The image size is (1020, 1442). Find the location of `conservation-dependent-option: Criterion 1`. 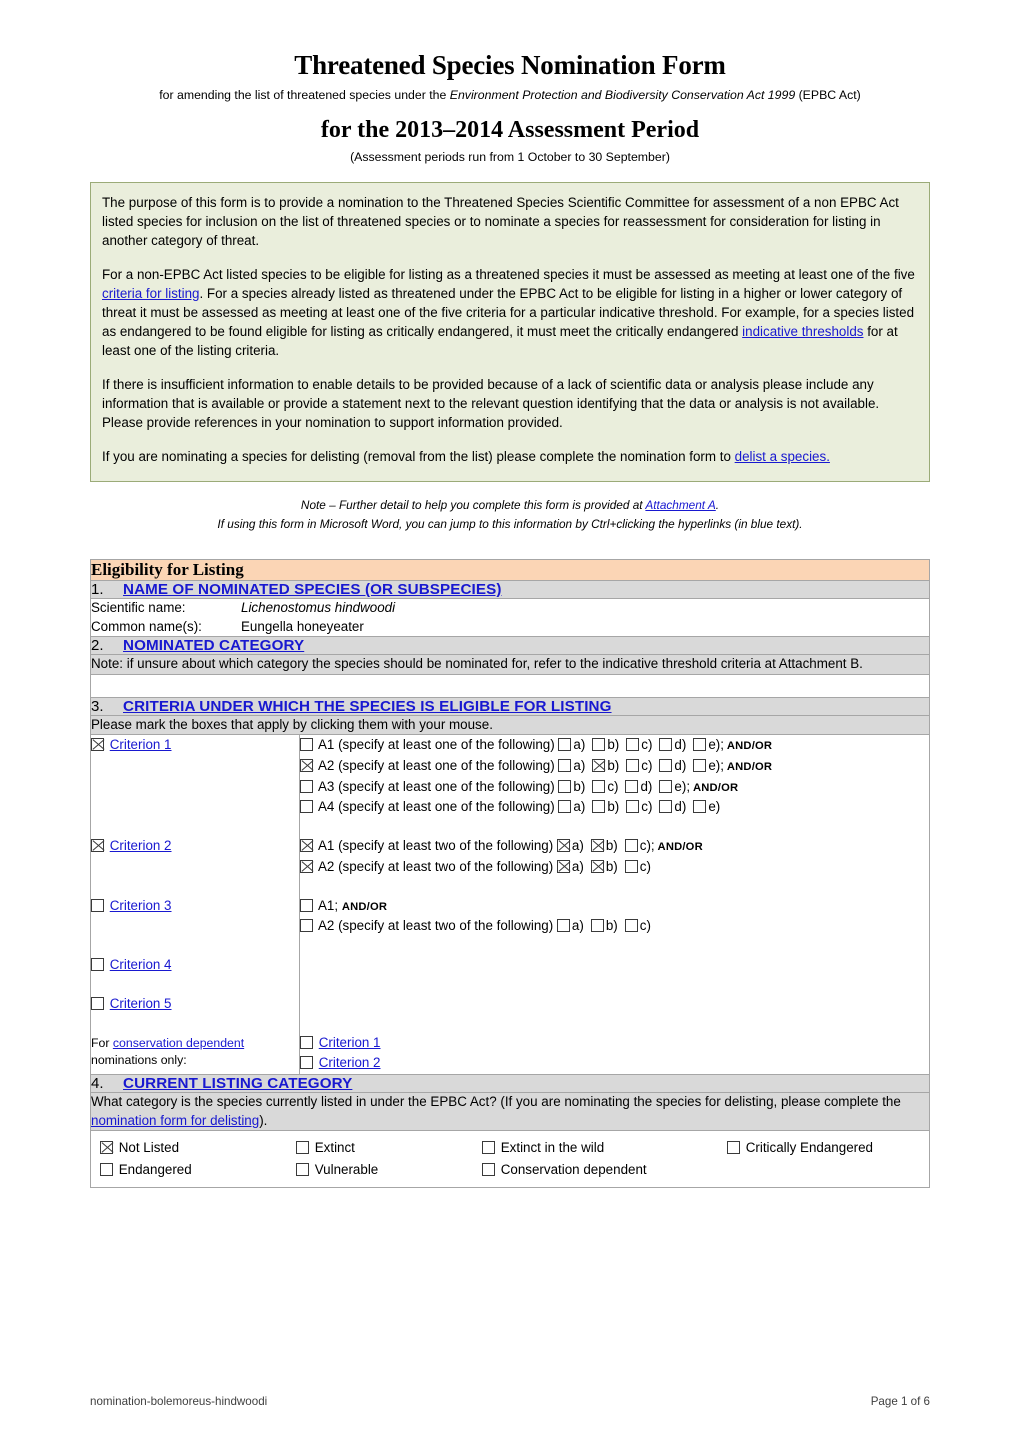

conservation-dependent-option: Criterion 1 is located at coordinates (614, 1043).